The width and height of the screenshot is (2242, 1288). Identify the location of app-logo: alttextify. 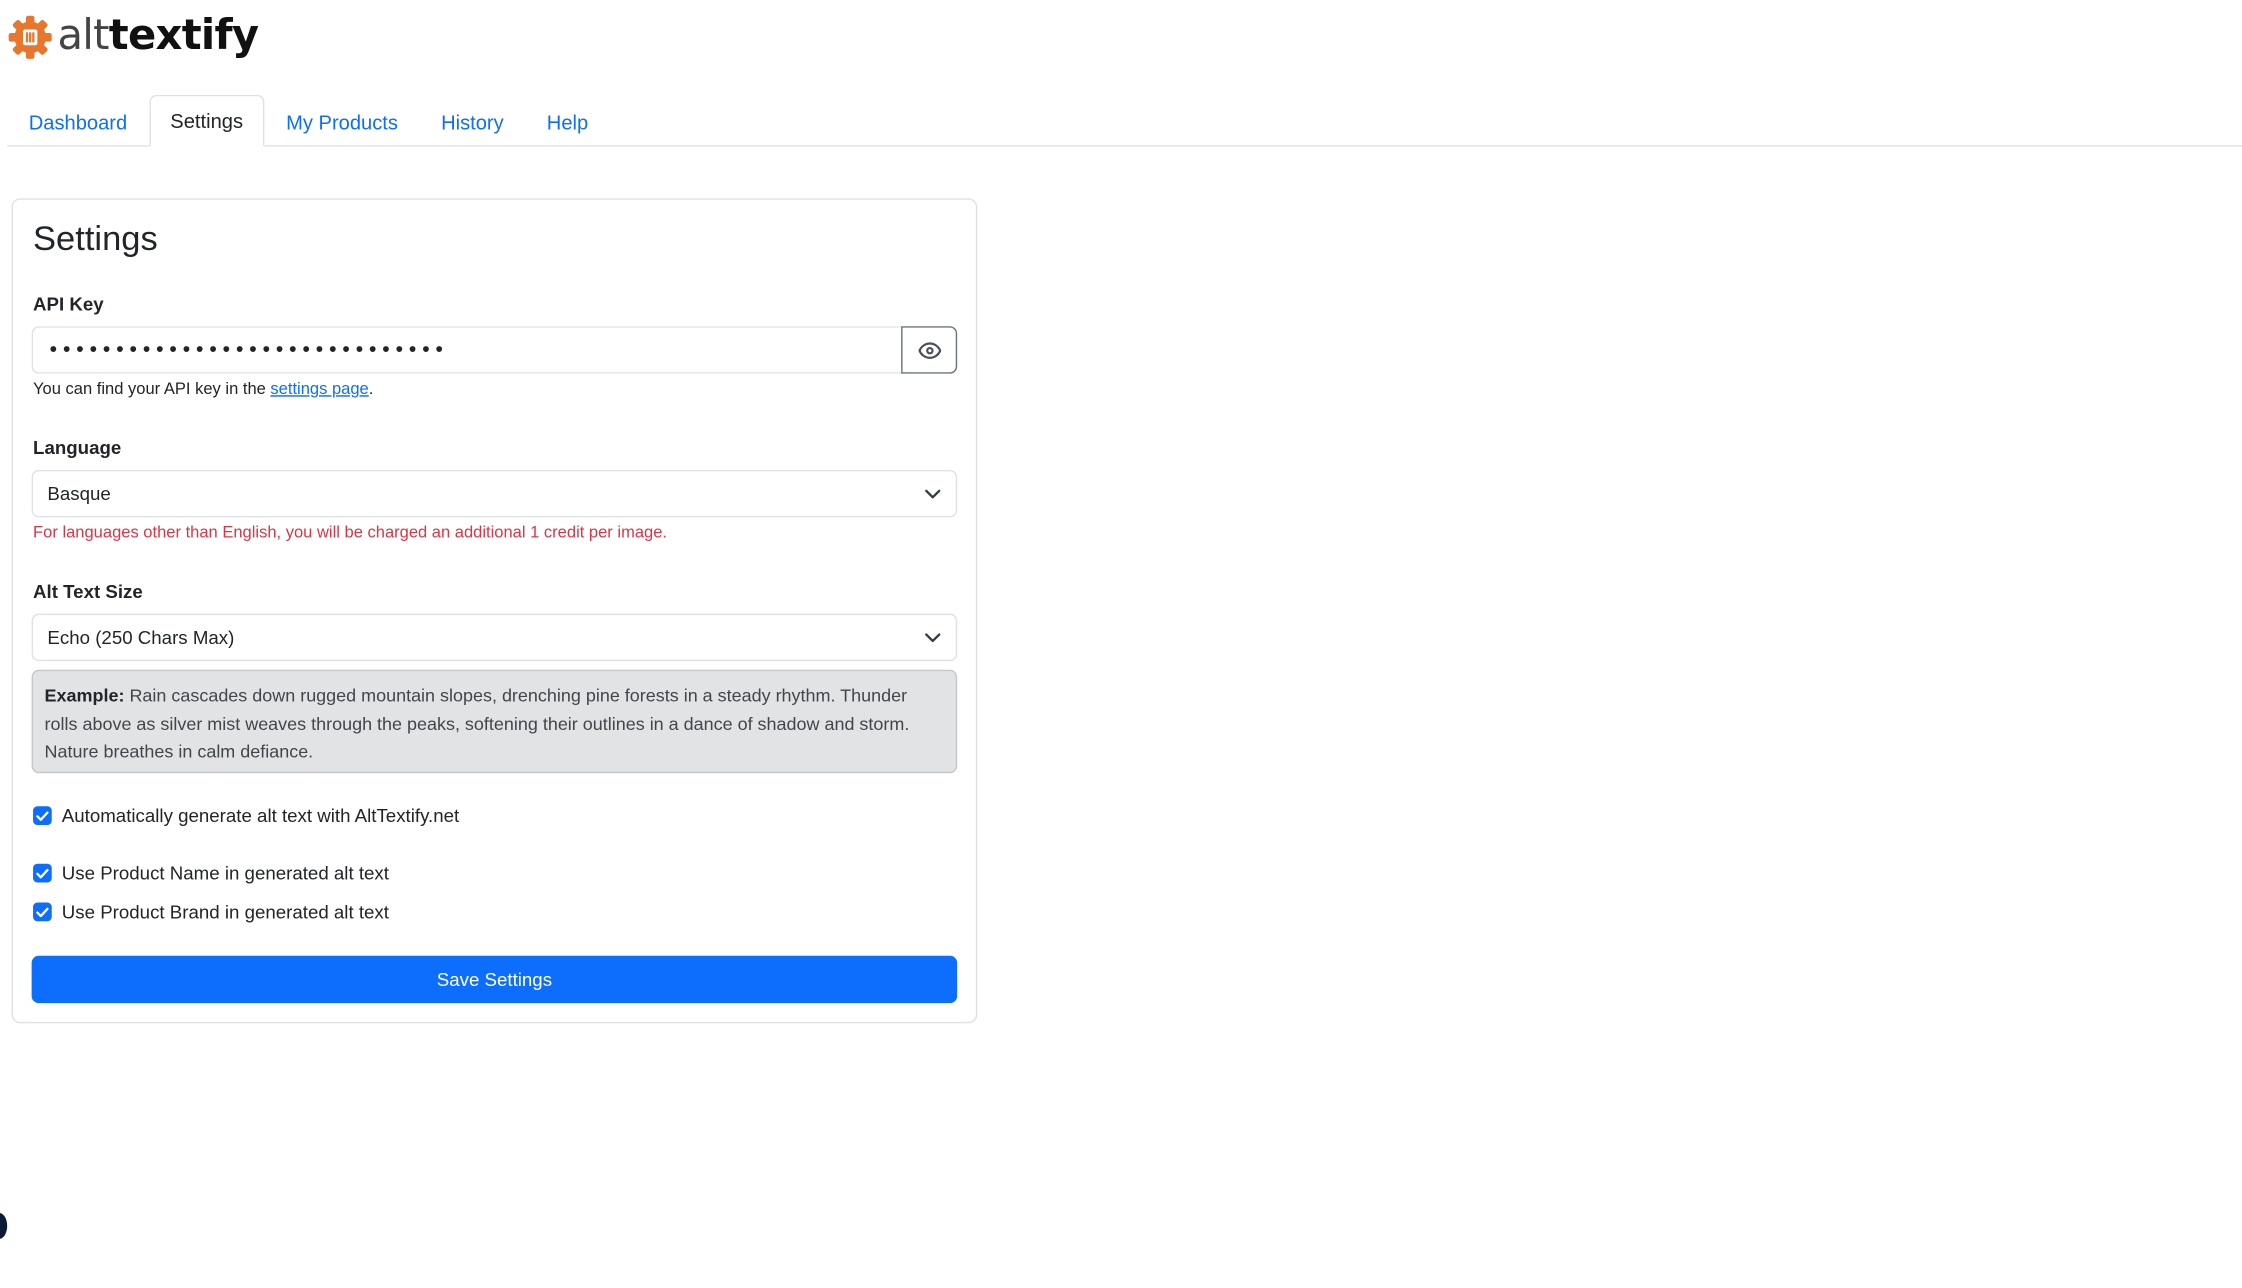
(133, 37).